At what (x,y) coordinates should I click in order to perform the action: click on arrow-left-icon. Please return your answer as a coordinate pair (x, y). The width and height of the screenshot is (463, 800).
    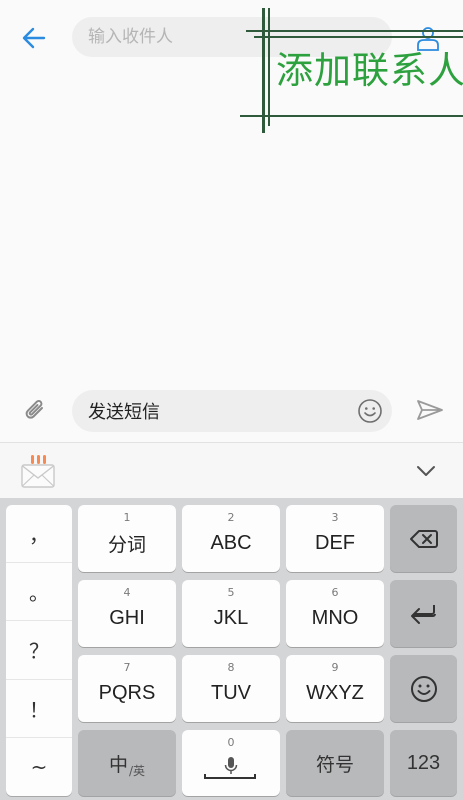
    Looking at the image, I should click on (34, 38).